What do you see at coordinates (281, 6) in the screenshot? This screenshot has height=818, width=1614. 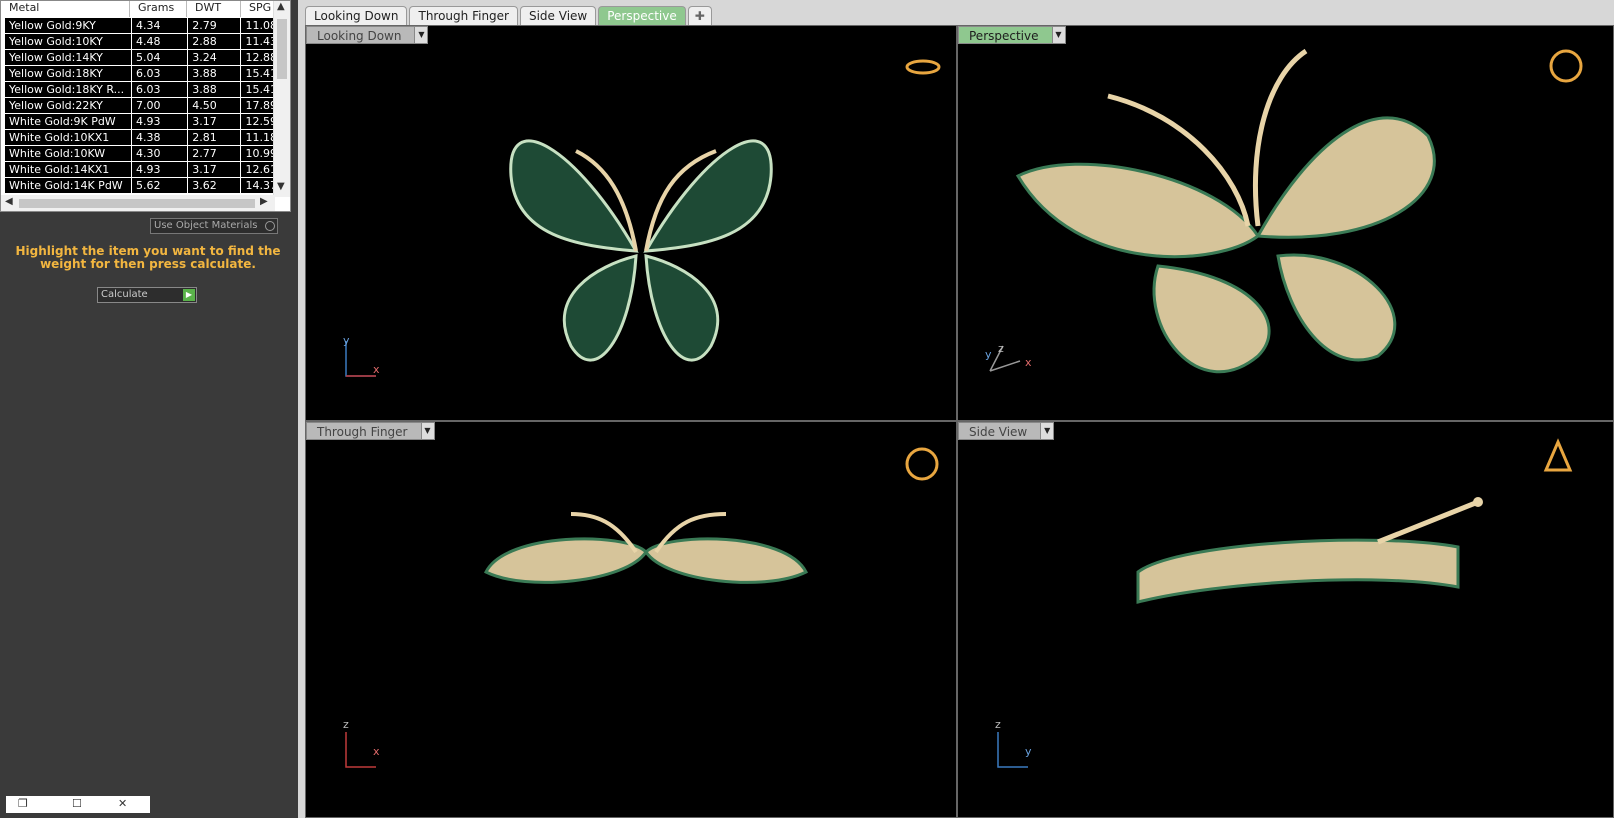 I see `scroll-up-icon: ▲` at bounding box center [281, 6].